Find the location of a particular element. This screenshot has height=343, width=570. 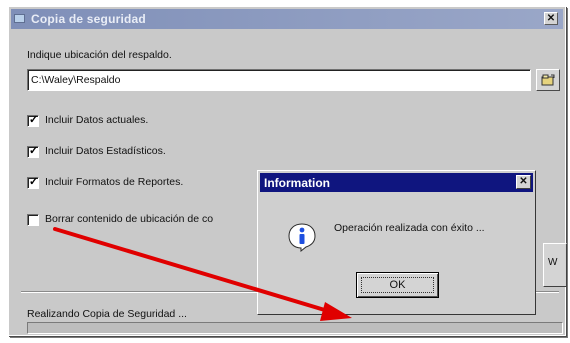

checkbox-statistics-mark: ✓ is located at coordinates (34, 151).